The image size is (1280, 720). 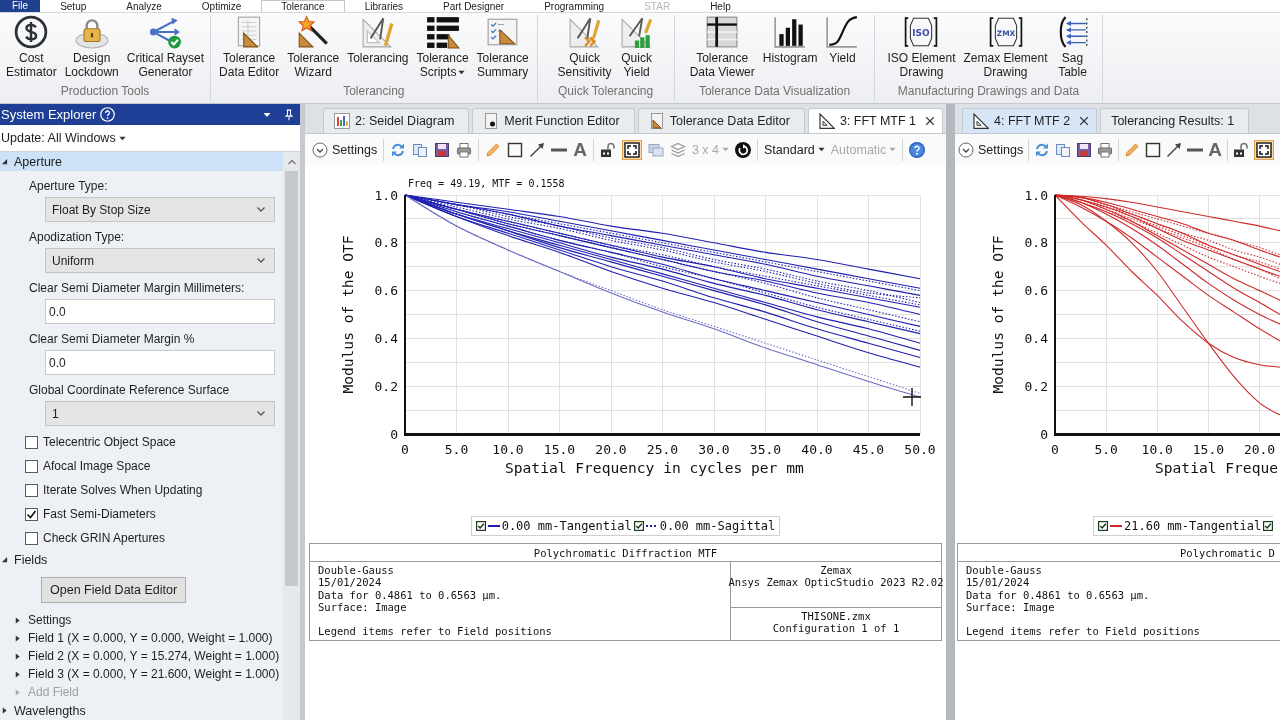 I want to click on axis-tick-label: 30.0, so click(x=714, y=449).